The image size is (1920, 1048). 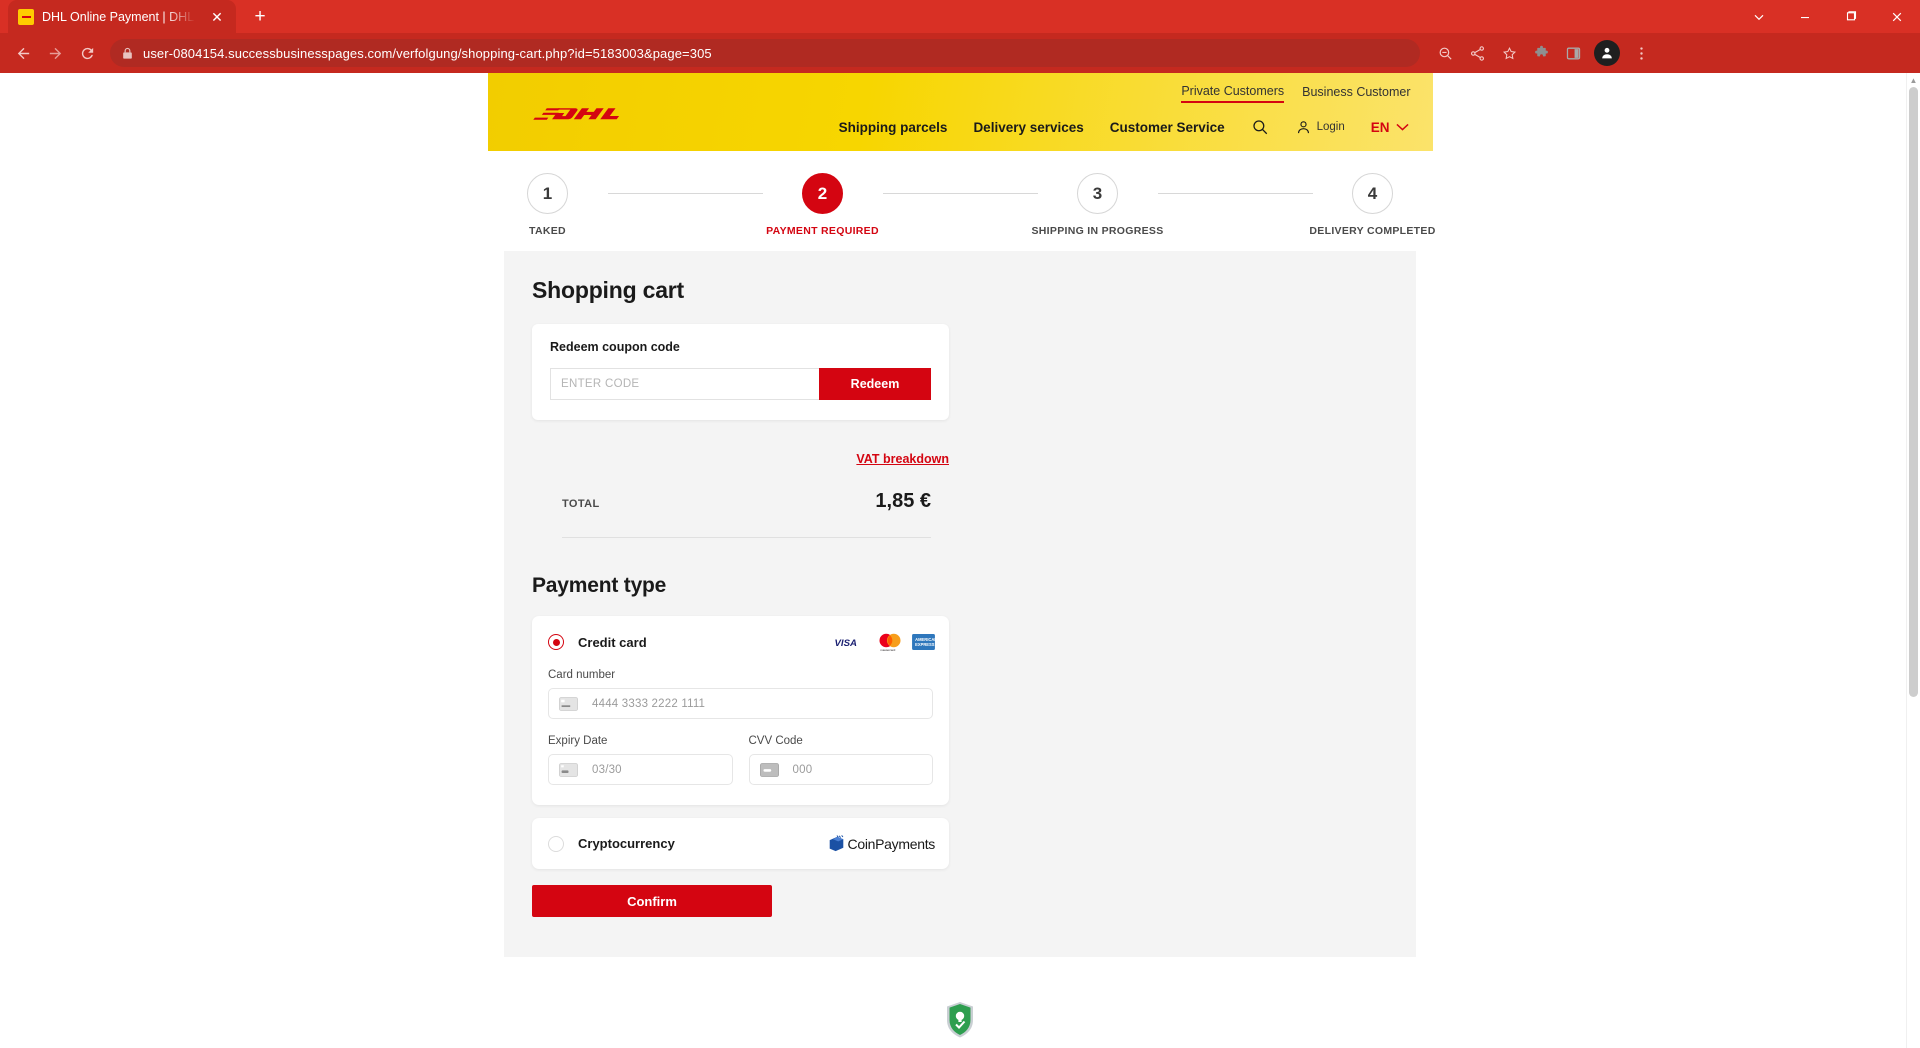 What do you see at coordinates (740, 703) in the screenshot?
I see `card-number-input: 4444 3333 2222 1111` at bounding box center [740, 703].